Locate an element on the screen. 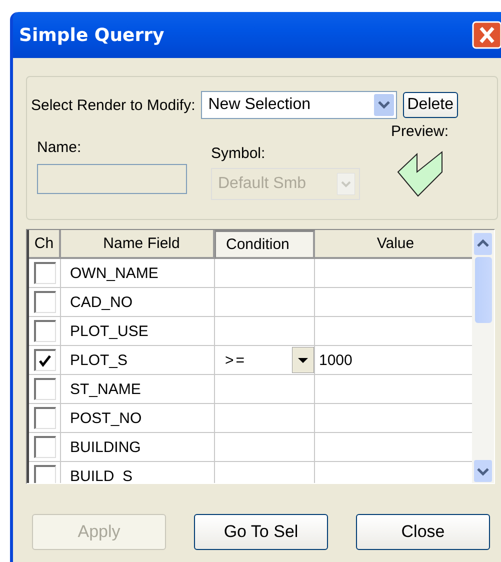  table-cell: BUILDING is located at coordinates (105, 447).